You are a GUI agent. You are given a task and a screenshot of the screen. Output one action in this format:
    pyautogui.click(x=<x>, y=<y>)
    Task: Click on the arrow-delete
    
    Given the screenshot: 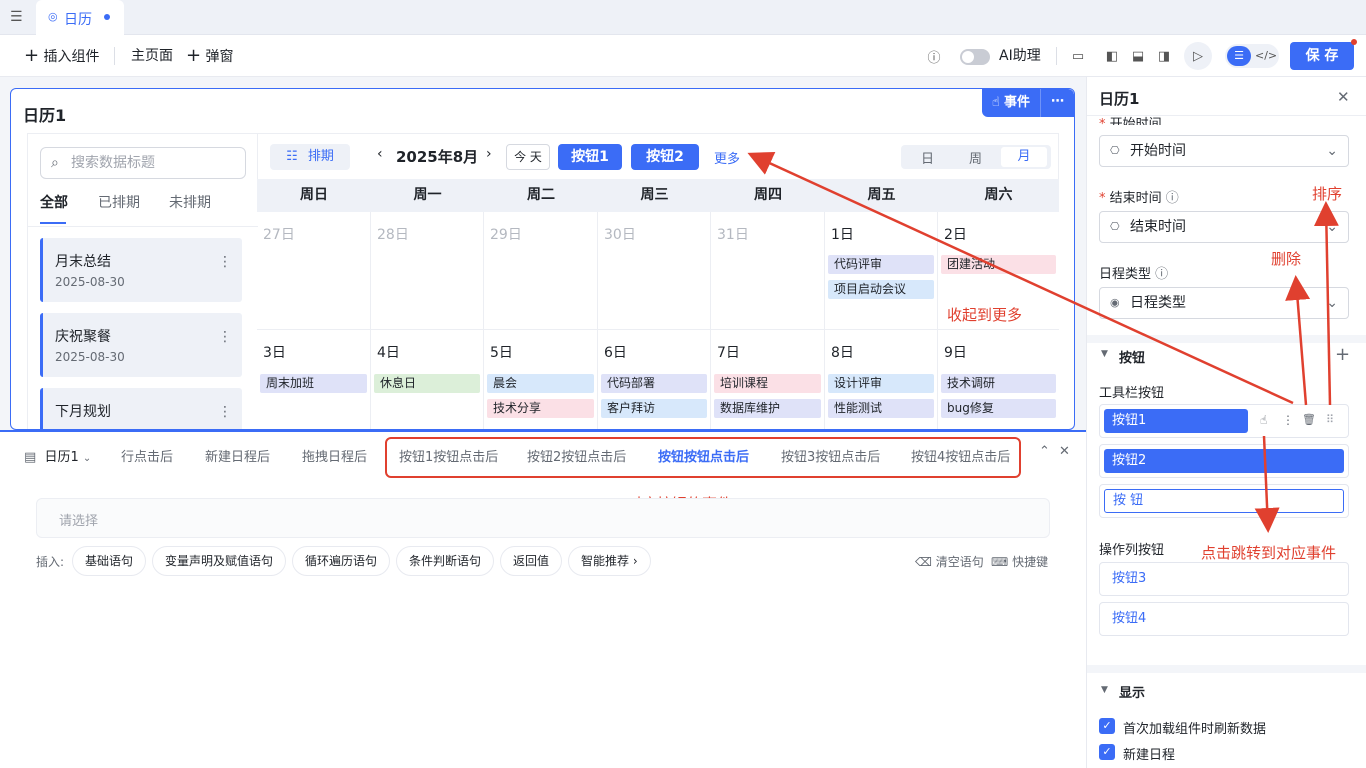 What is the action you would take?
    pyautogui.click(x=1298, y=340)
    